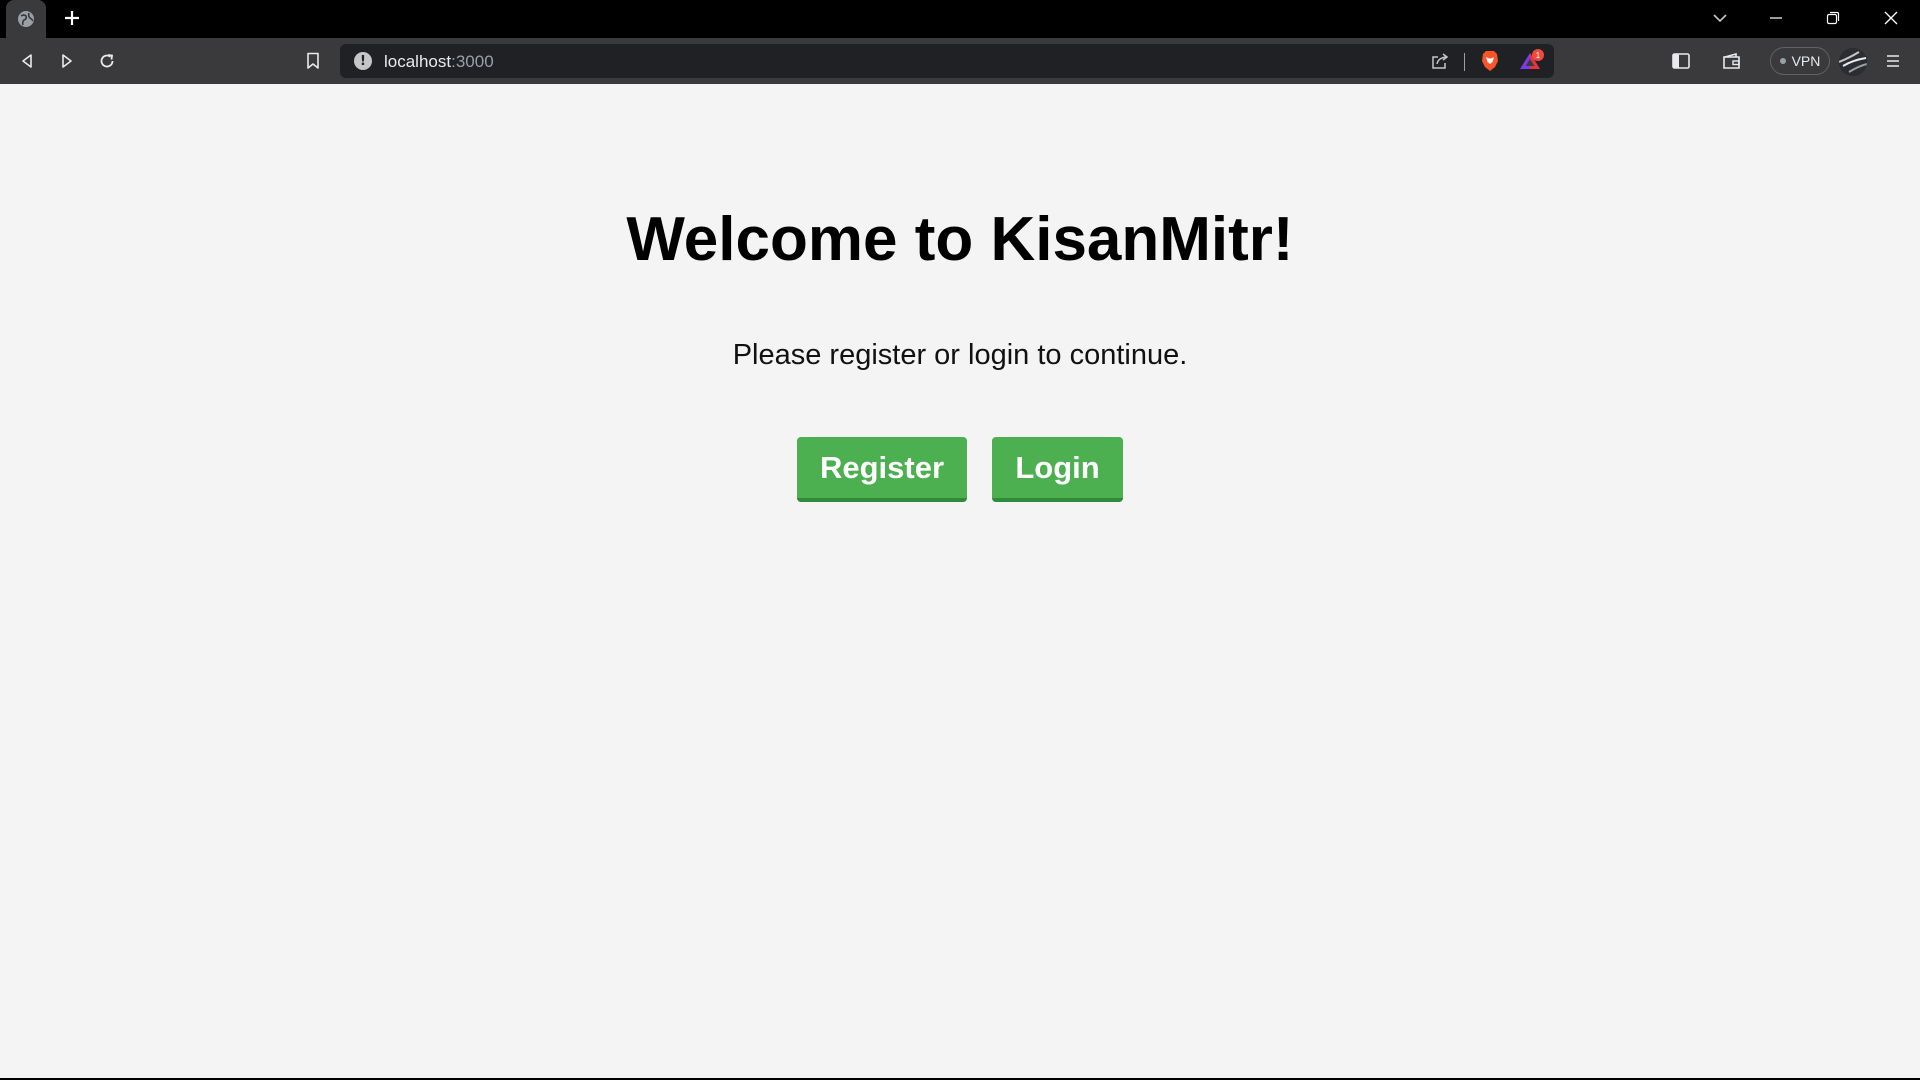 The width and height of the screenshot is (1920, 1080). I want to click on address-bar: ! localhost:3000 1, so click(947, 61).